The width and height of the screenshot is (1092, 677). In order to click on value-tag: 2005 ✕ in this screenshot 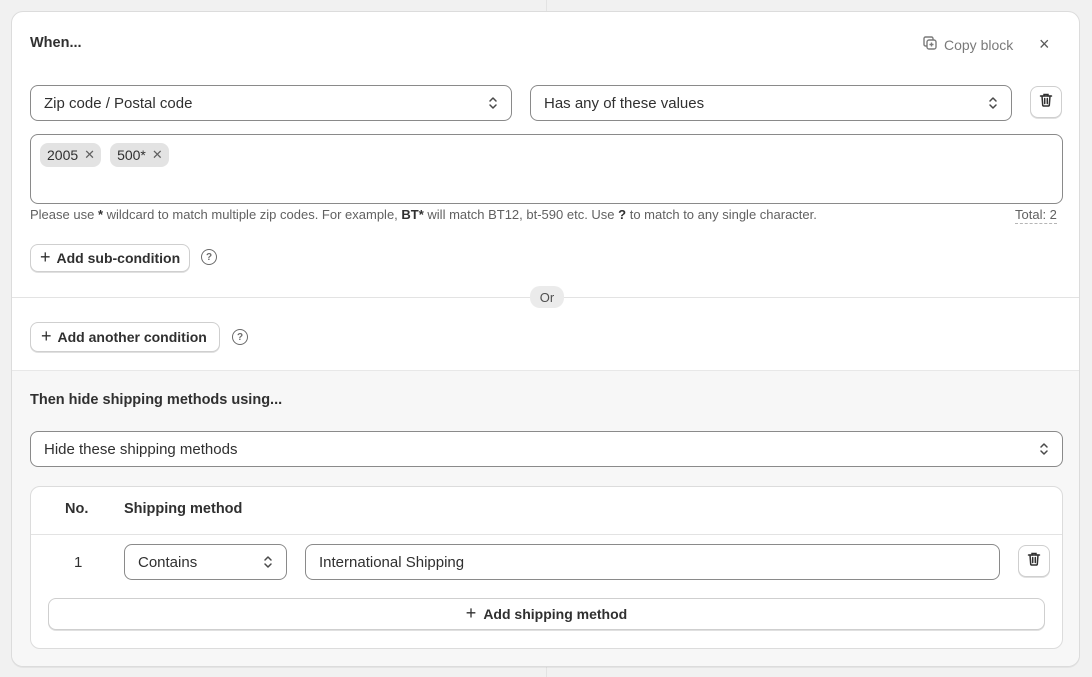, I will do `click(71, 155)`.